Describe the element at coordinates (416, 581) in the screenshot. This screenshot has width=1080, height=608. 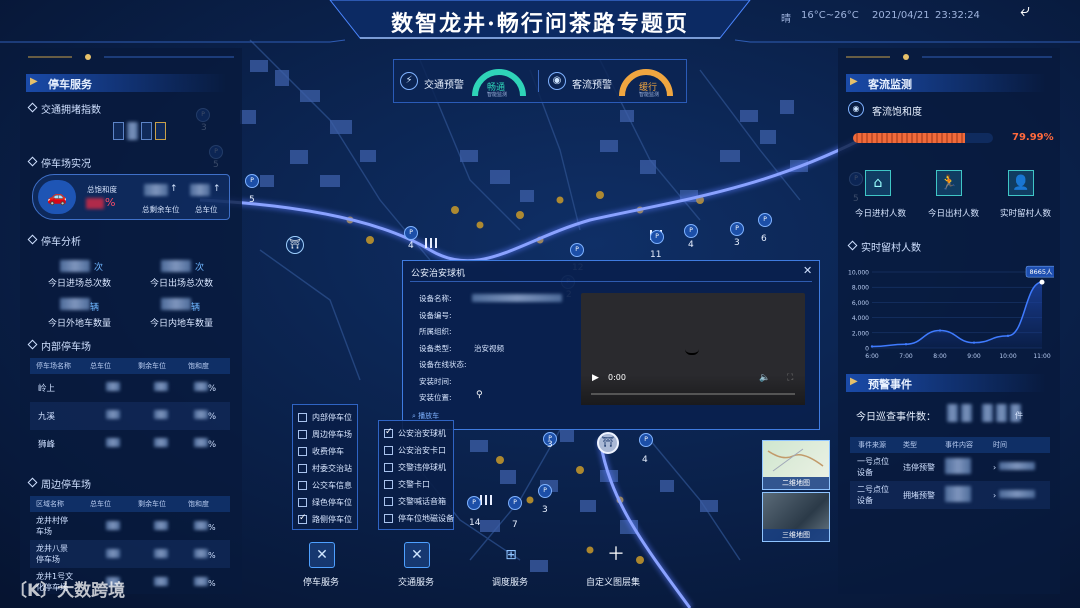
I see `traffic-service-label: 交通服务` at that location.